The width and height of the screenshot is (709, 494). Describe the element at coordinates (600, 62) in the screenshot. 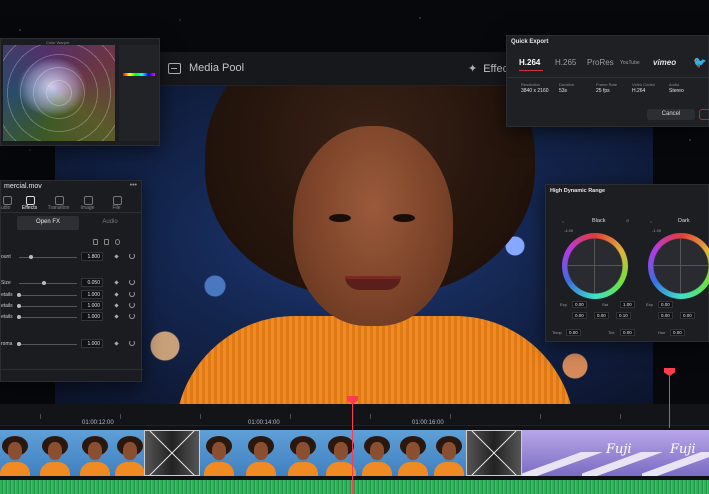

I see `format-prores: ProRes` at that location.